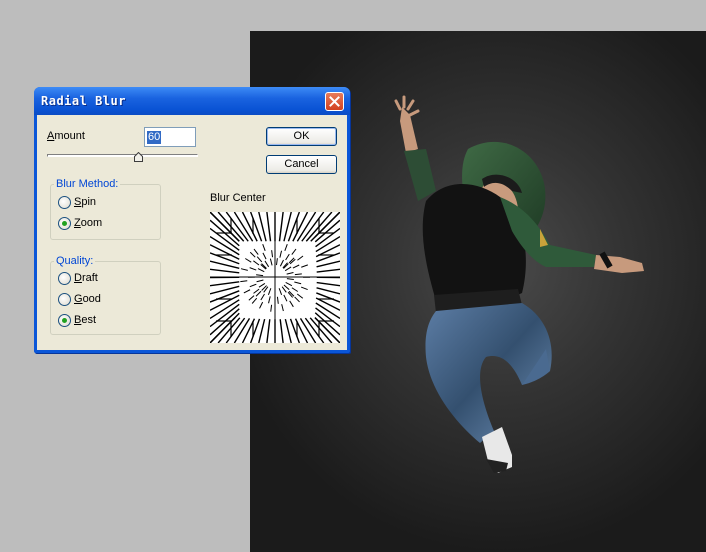 This screenshot has width=706, height=552. What do you see at coordinates (301, 164) in the screenshot?
I see `cancel-button: Cancel` at bounding box center [301, 164].